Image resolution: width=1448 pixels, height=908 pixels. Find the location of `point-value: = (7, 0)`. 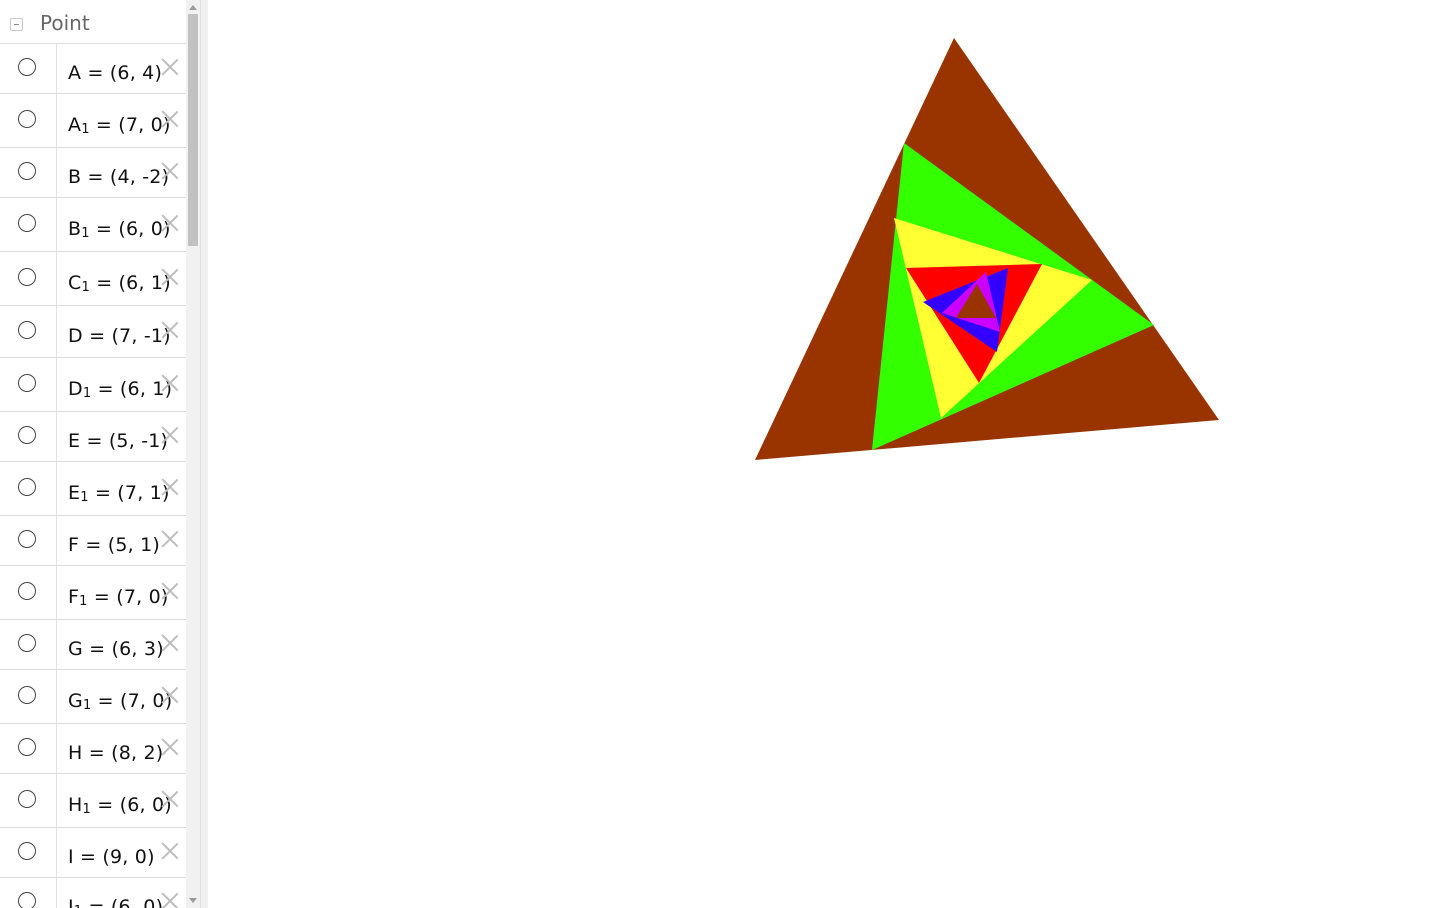

point-value: = (7, 0) is located at coordinates (130, 125).